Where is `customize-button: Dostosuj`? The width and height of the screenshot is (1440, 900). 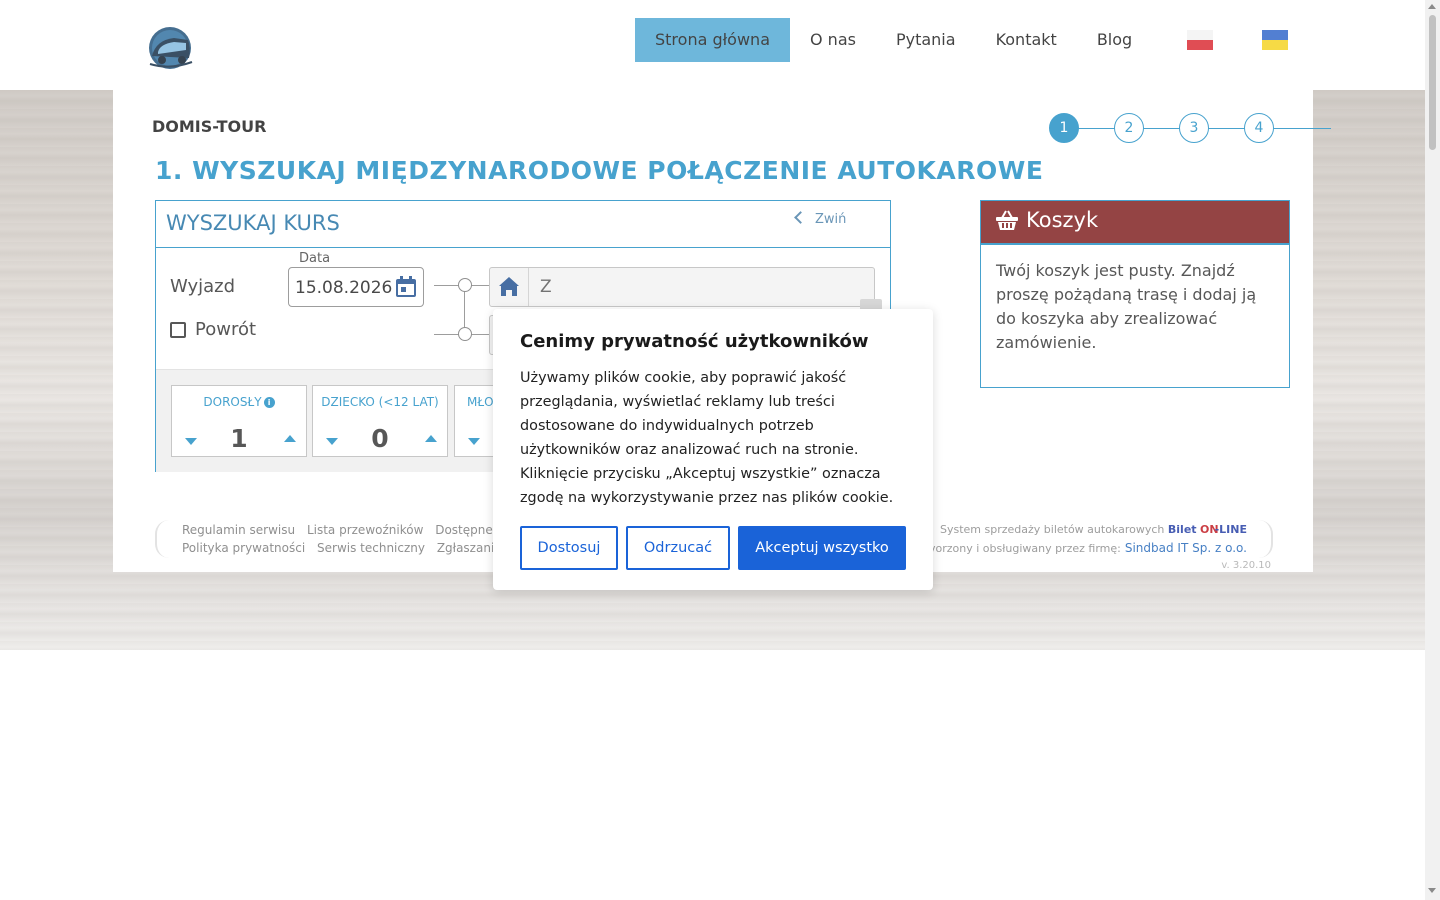 customize-button: Dostosuj is located at coordinates (569, 548).